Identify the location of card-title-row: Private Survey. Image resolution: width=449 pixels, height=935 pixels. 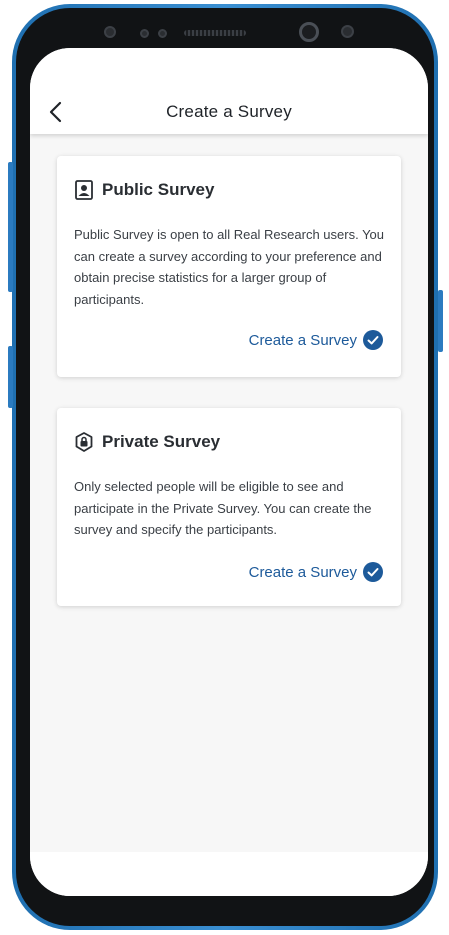
(147, 442).